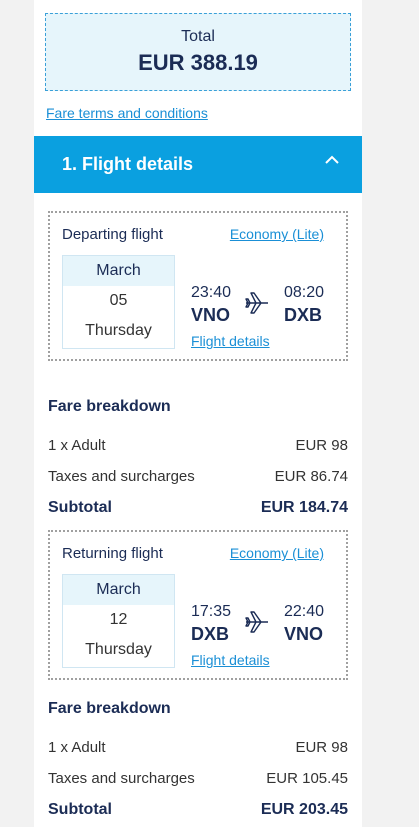 The image size is (419, 827). Describe the element at coordinates (304, 611) in the screenshot. I see `arrival-time: 22:40` at that location.